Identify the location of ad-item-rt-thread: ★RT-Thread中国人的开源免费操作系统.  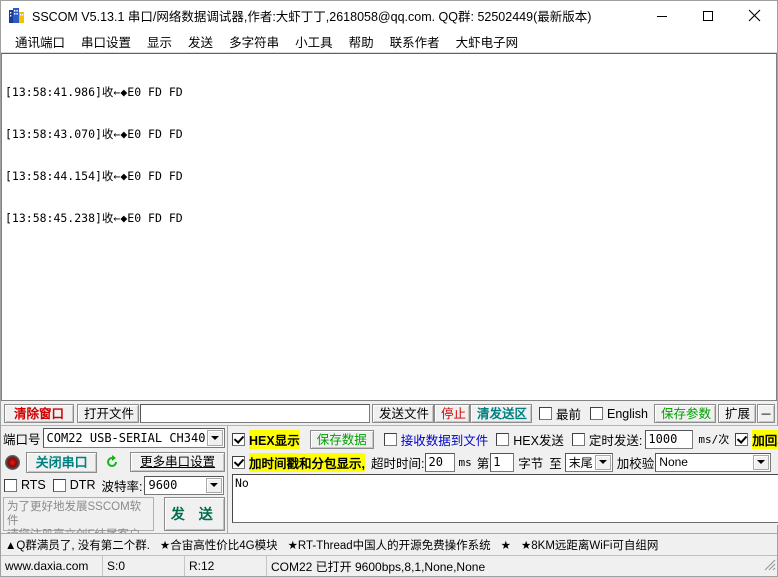
(389, 545).